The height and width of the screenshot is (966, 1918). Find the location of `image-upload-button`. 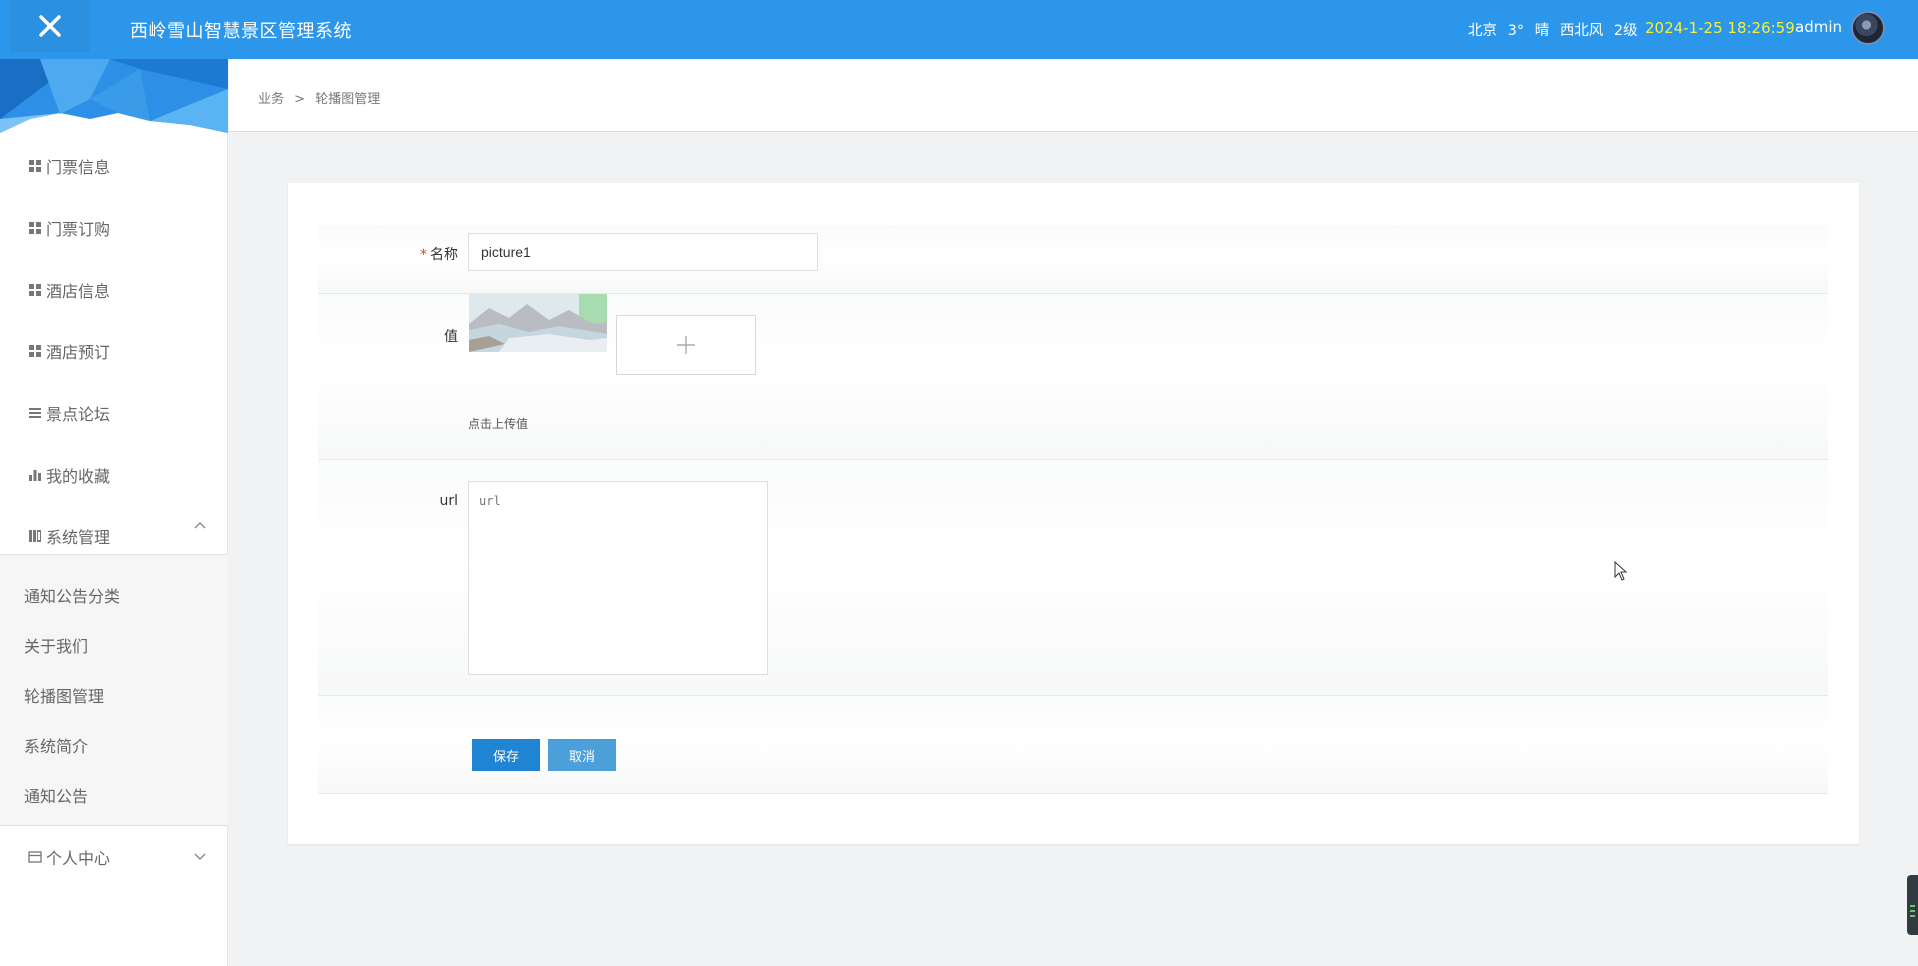

image-upload-button is located at coordinates (686, 345).